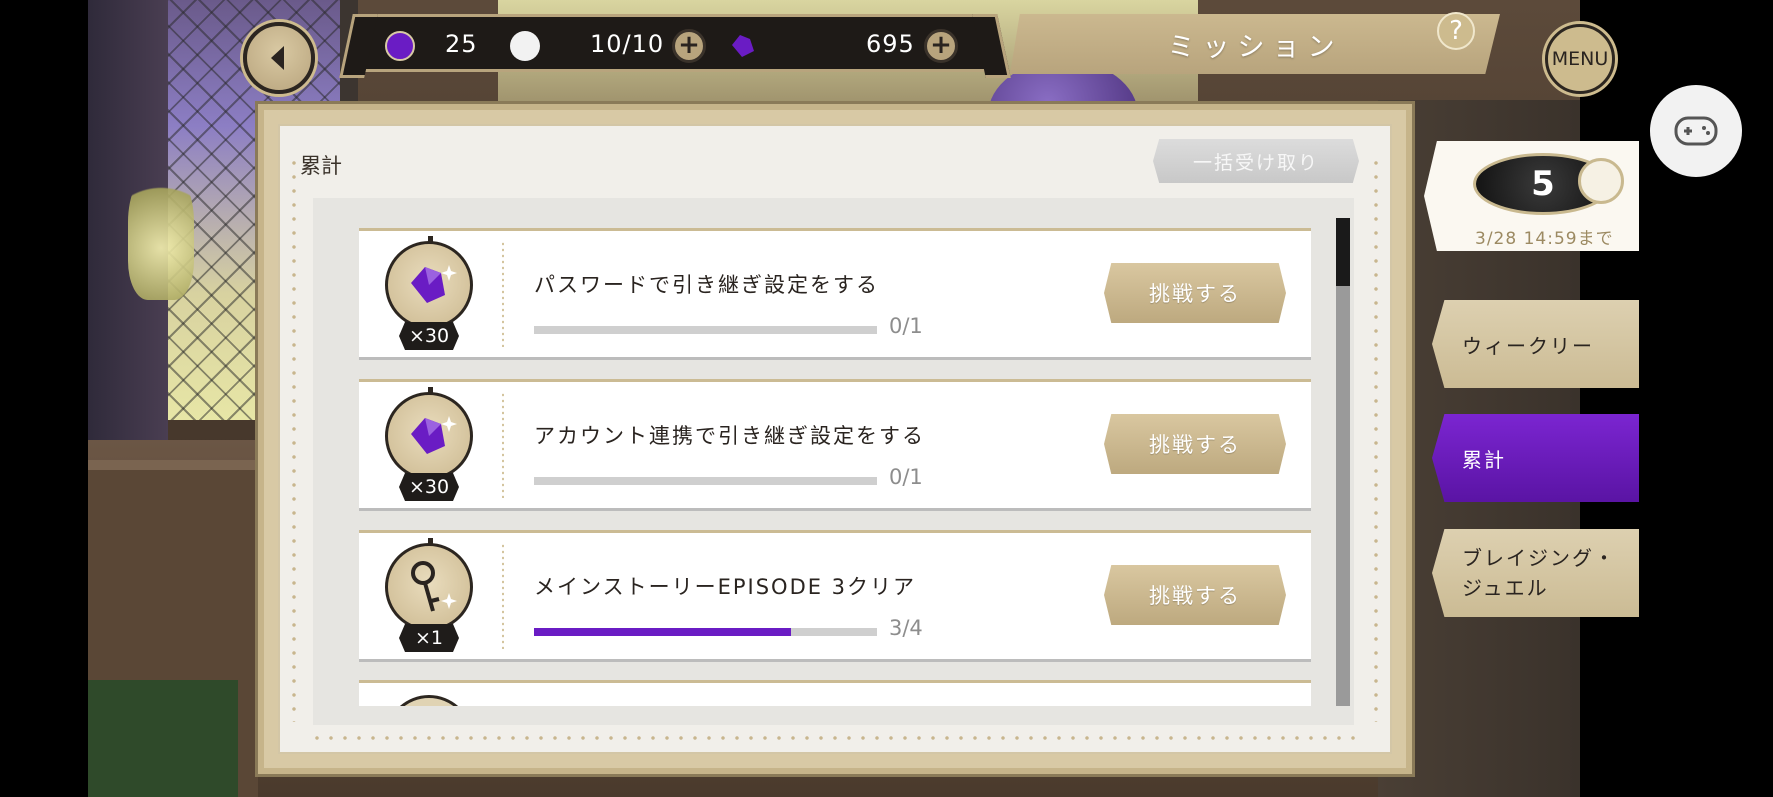 This screenshot has width=1773, height=797. What do you see at coordinates (525, 46) in the screenshot?
I see `stamina-icon` at bounding box center [525, 46].